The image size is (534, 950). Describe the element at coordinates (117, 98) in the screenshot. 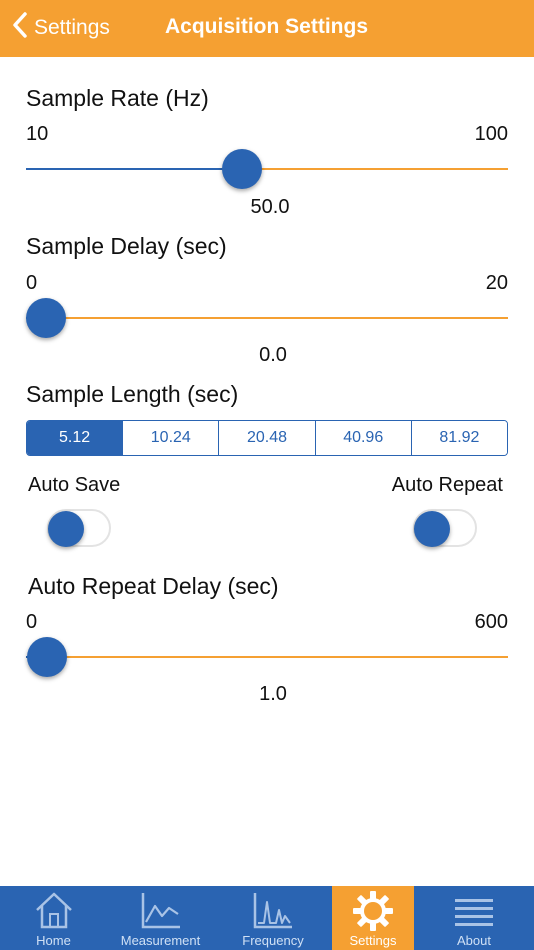

I see `sample-rate-label: Sample Rate (Hz)` at that location.